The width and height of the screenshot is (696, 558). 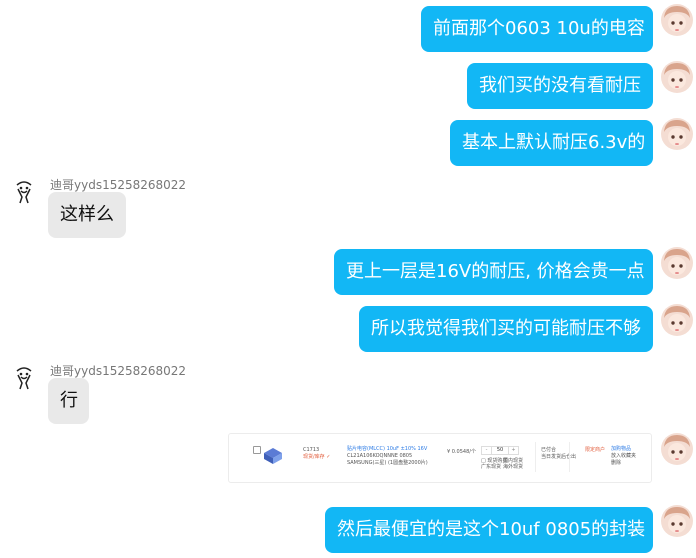 What do you see at coordinates (560, 86) in the screenshot?
I see `message-bubble-outgoing: 我们买的没有看耐压` at bounding box center [560, 86].